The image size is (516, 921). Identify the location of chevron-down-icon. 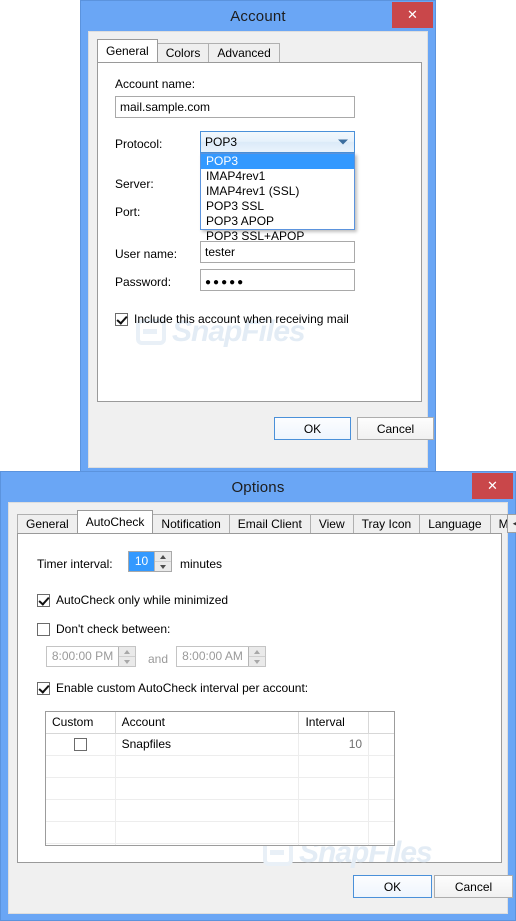
(343, 142).